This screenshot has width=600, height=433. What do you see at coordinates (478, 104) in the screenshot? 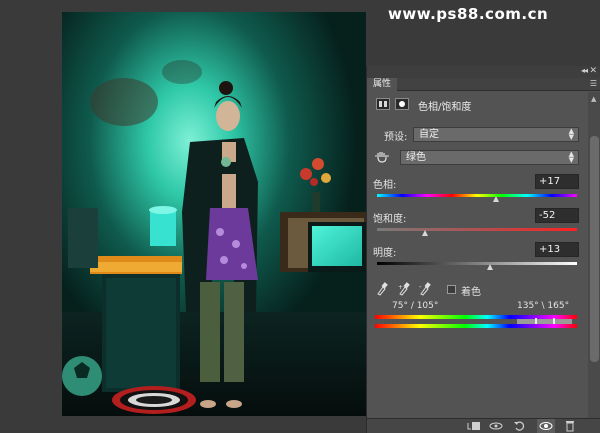
I see `adjustment-header: 色相/饱和度` at bounding box center [478, 104].